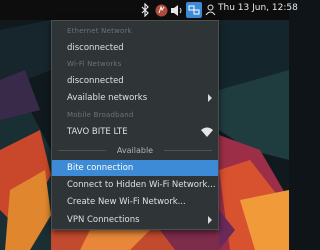  Describe the element at coordinates (177, 10) in the screenshot. I see `volume-icon` at that location.